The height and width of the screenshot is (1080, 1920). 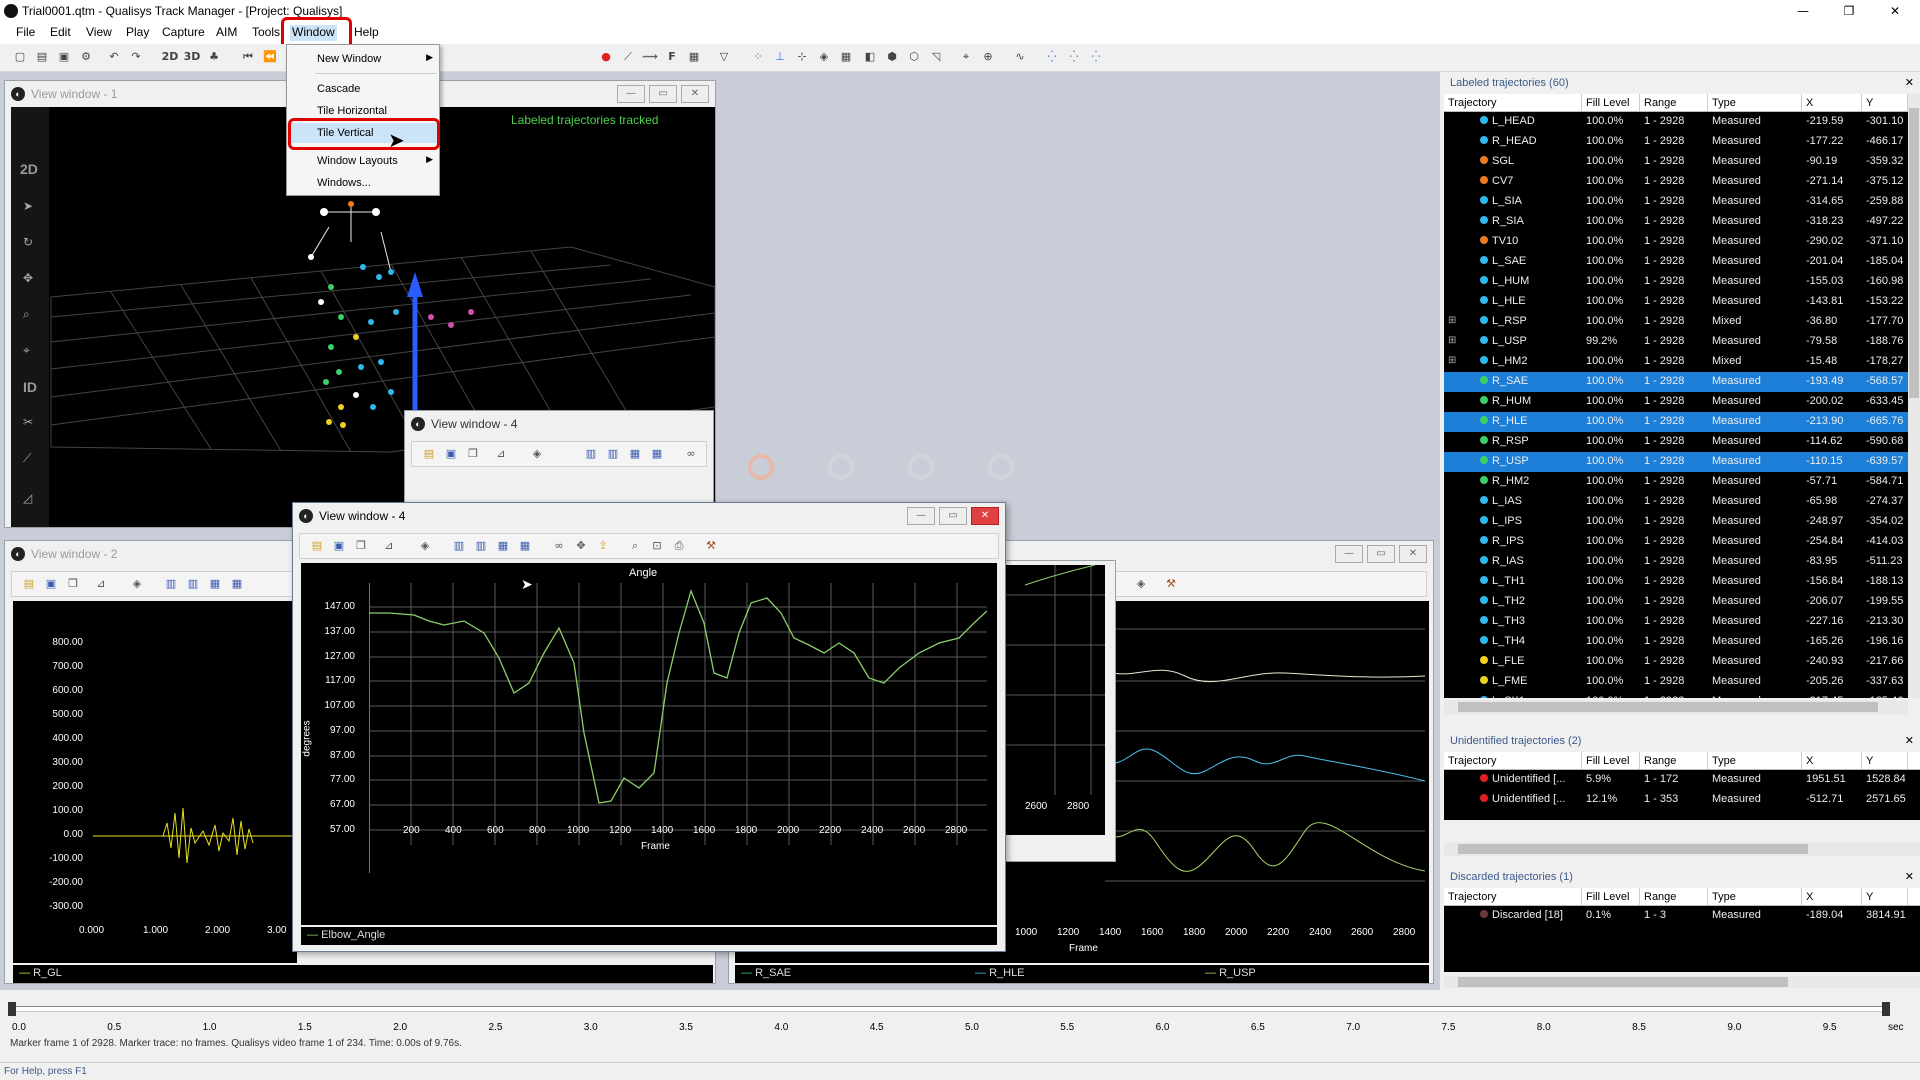 I want to click on center-icon: ⊕, so click(x=988, y=57).